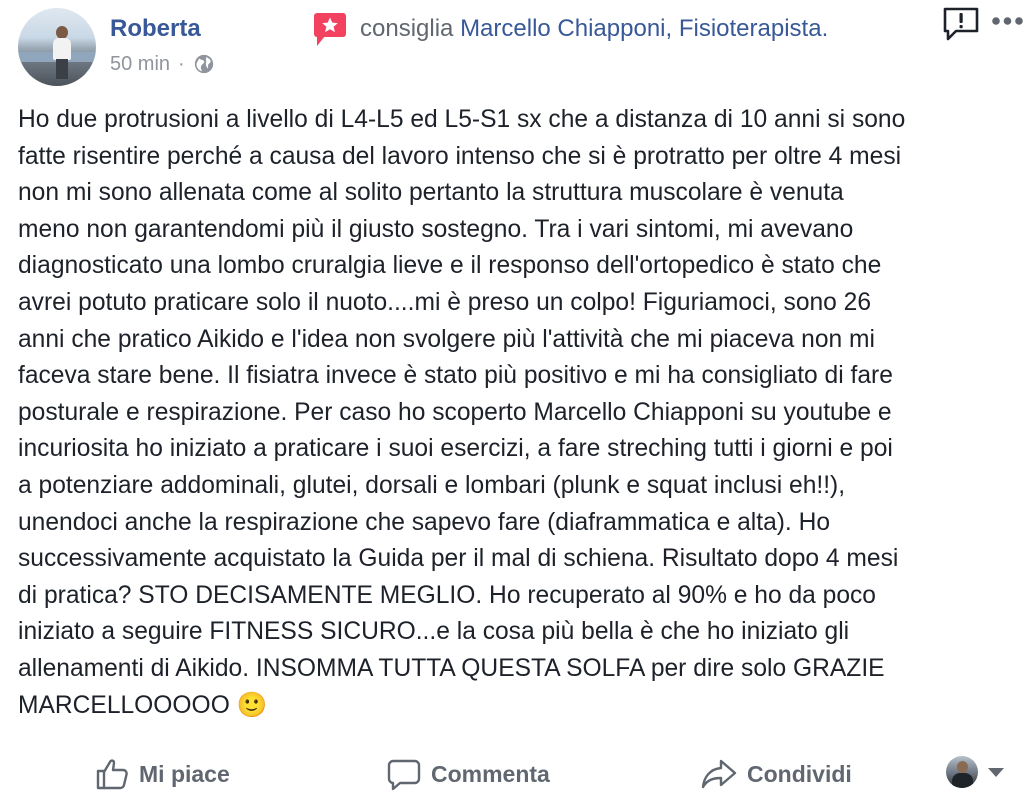 This screenshot has width=1024, height=803. I want to click on author-name: Roberta, so click(155, 29).